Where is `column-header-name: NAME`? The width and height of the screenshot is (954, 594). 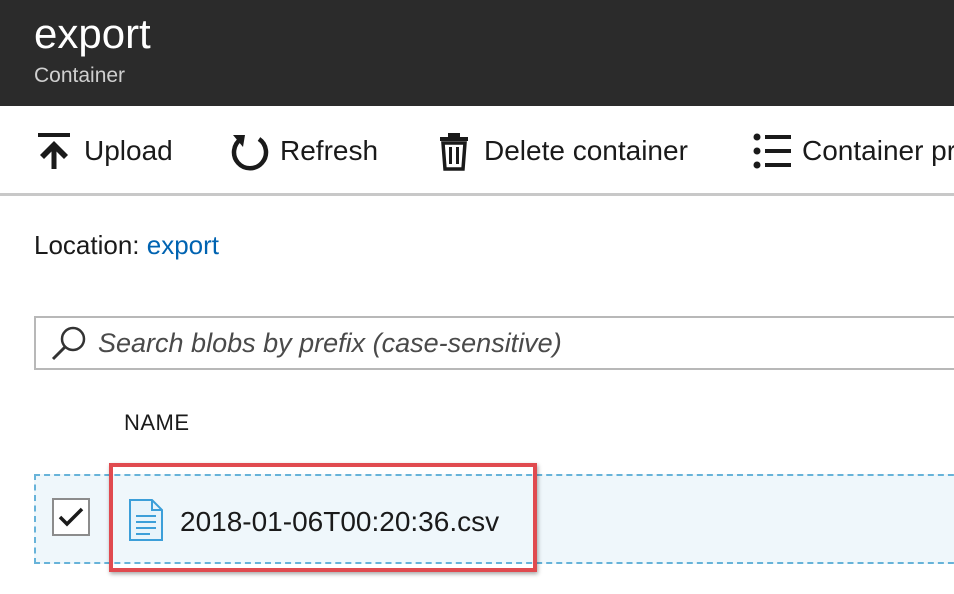
column-header-name: NAME is located at coordinates (157, 423).